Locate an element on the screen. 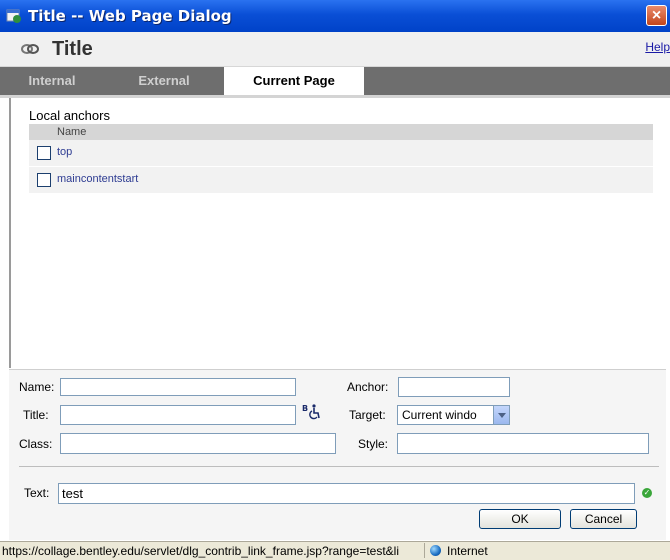 The image size is (670, 560). accessibility-icon: B is located at coordinates (312, 412).